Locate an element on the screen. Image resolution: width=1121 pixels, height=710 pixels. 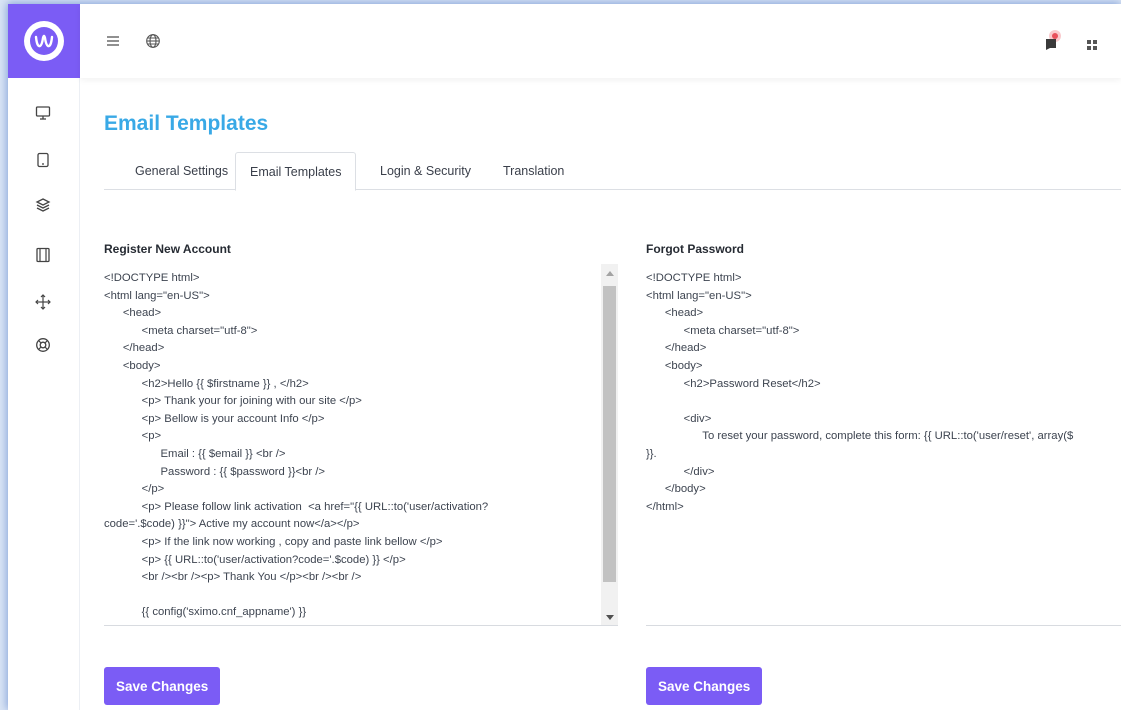
forgot-template-label: Forgot Password is located at coordinates (695, 249).